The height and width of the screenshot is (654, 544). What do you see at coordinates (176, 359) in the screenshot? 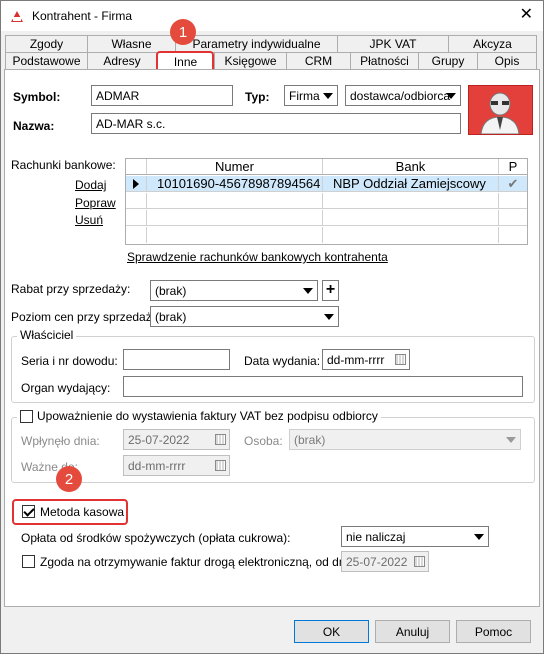
I see `seria-input` at bounding box center [176, 359].